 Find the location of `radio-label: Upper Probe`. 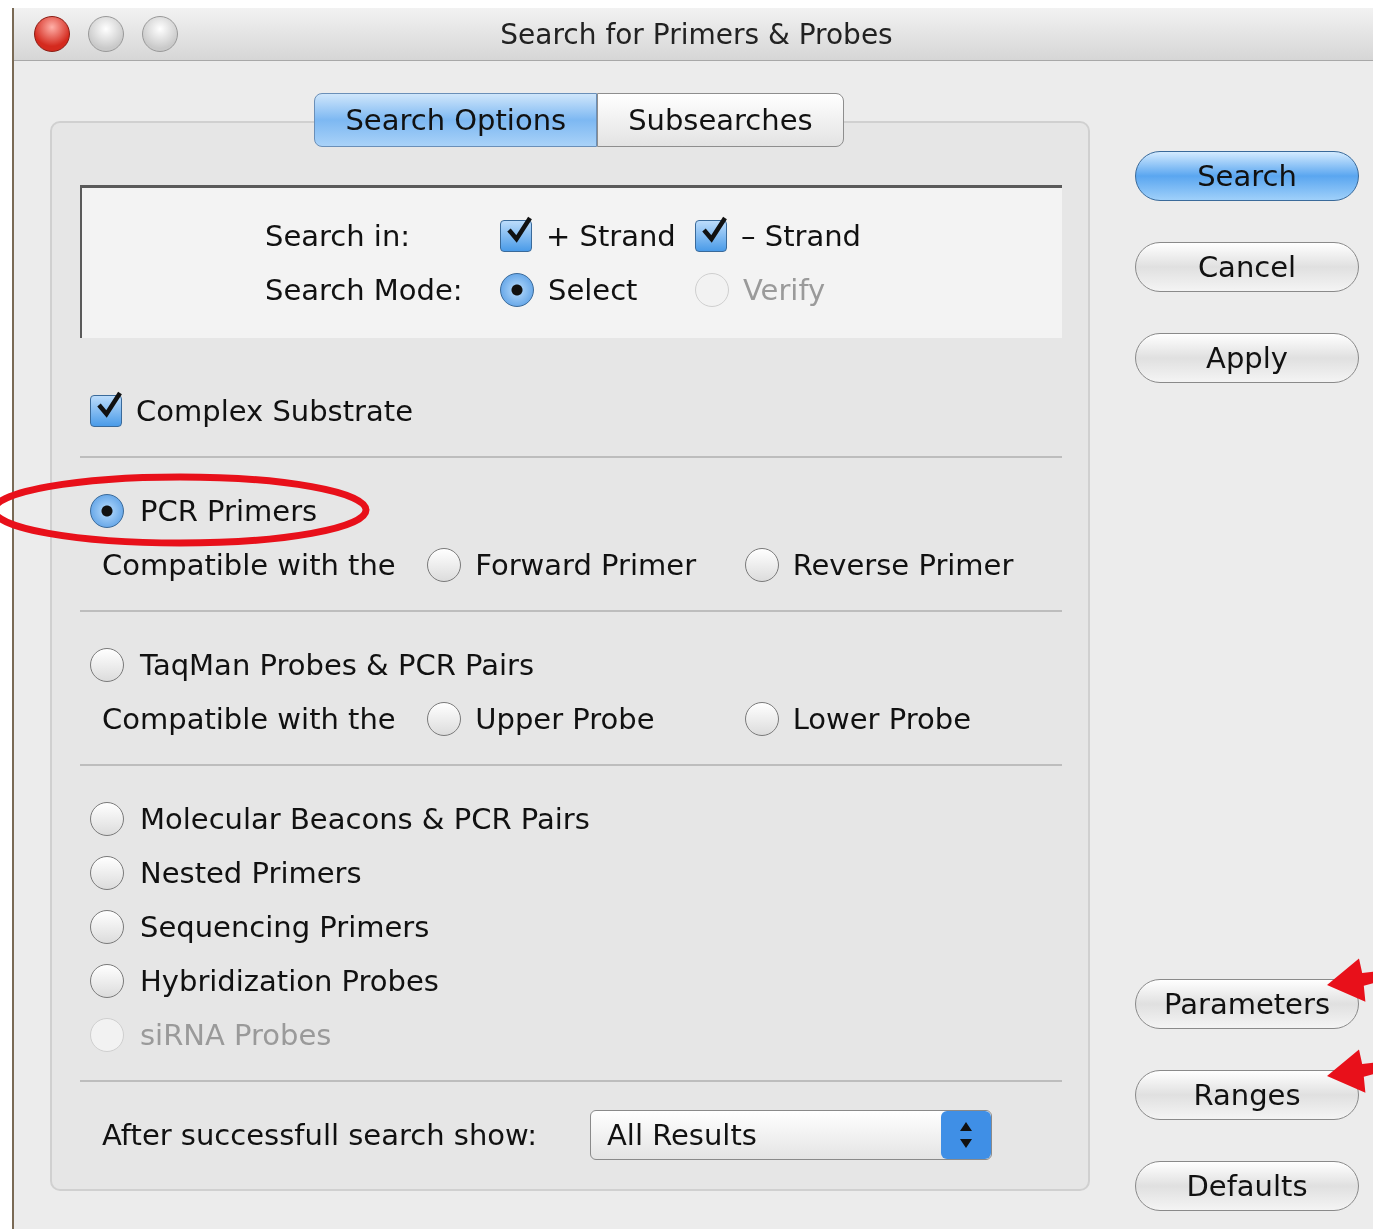

radio-label: Upper Probe is located at coordinates (565, 719).